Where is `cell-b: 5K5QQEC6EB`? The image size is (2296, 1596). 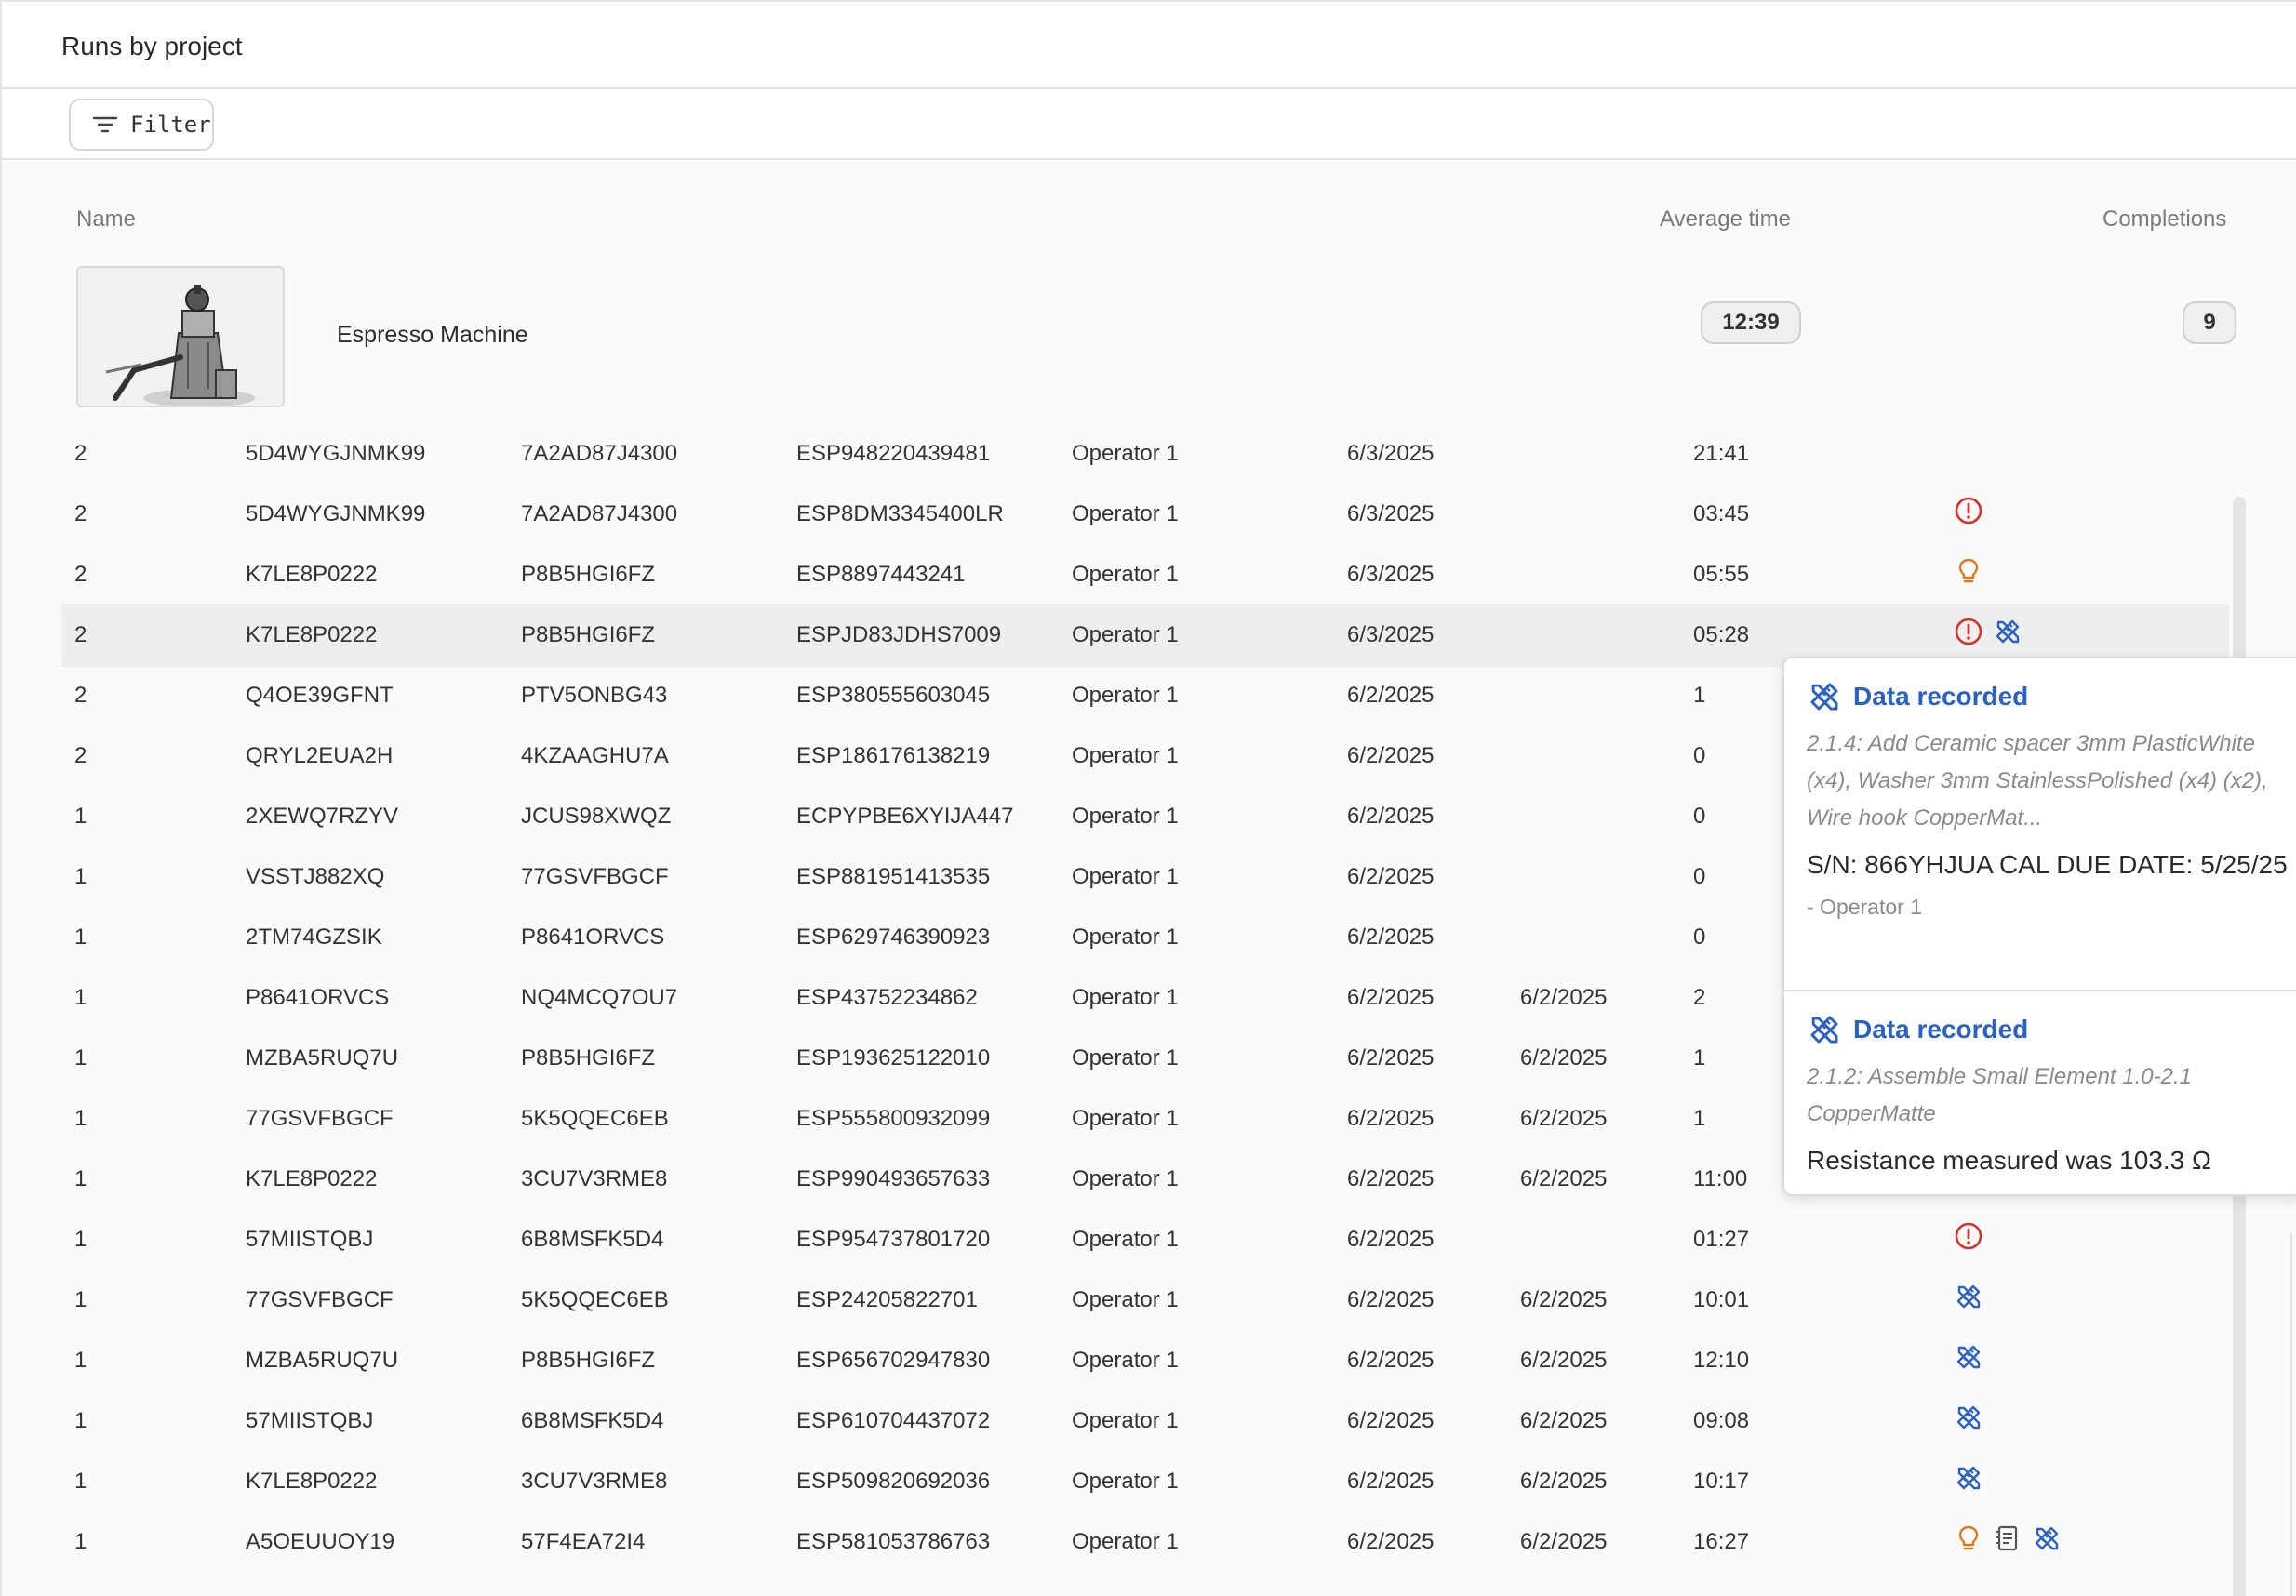 cell-b: 5K5QQEC6EB is located at coordinates (595, 1300).